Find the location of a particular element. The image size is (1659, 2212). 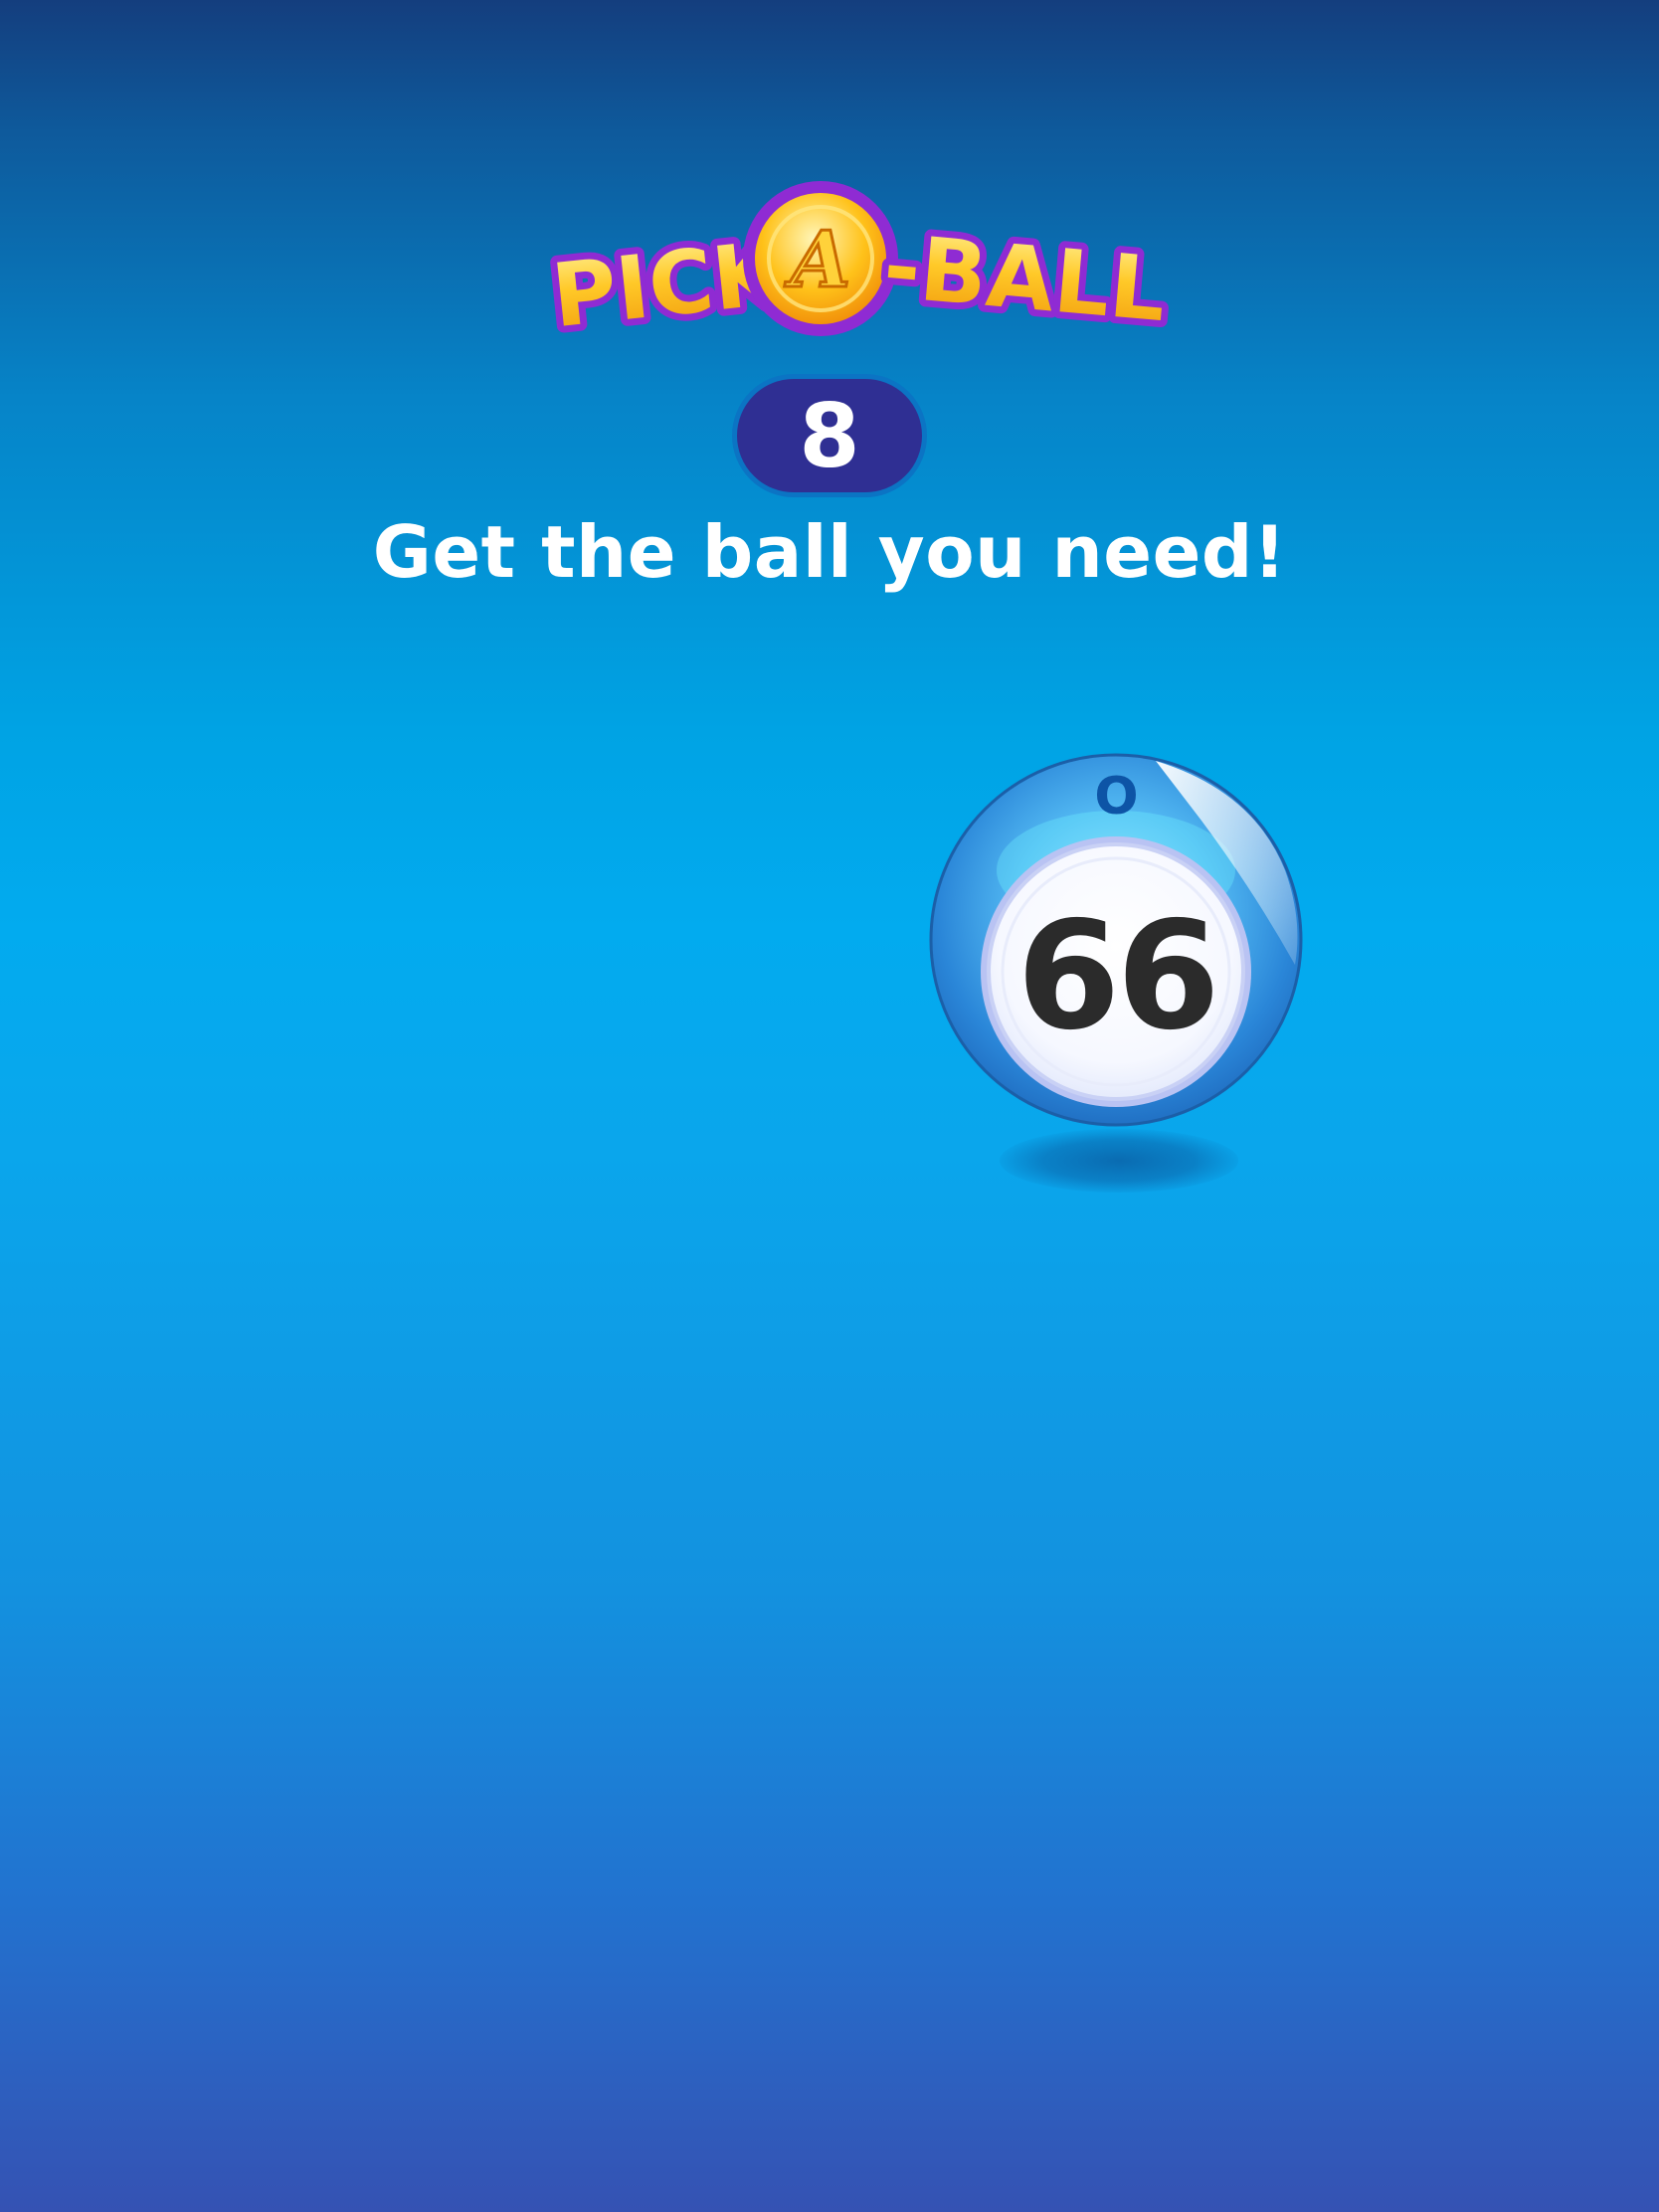

ball-letter: O is located at coordinates (1116, 797).